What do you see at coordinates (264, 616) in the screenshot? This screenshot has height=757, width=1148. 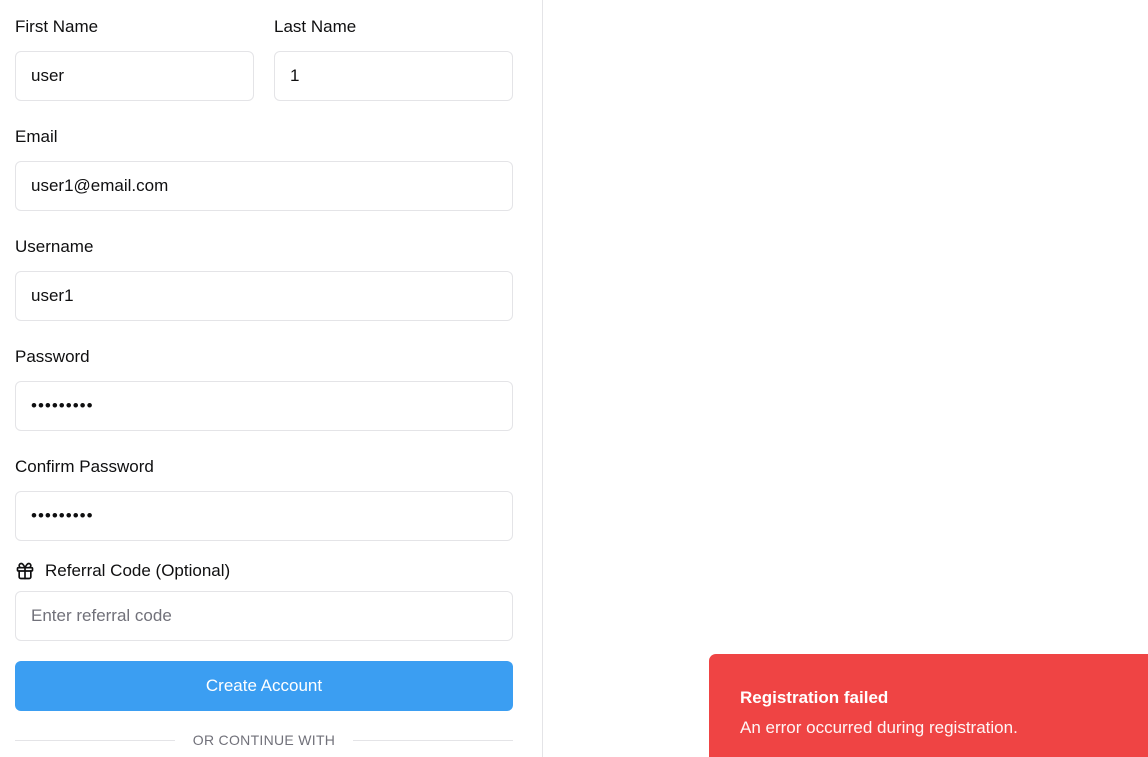 I see `referral-code-input` at bounding box center [264, 616].